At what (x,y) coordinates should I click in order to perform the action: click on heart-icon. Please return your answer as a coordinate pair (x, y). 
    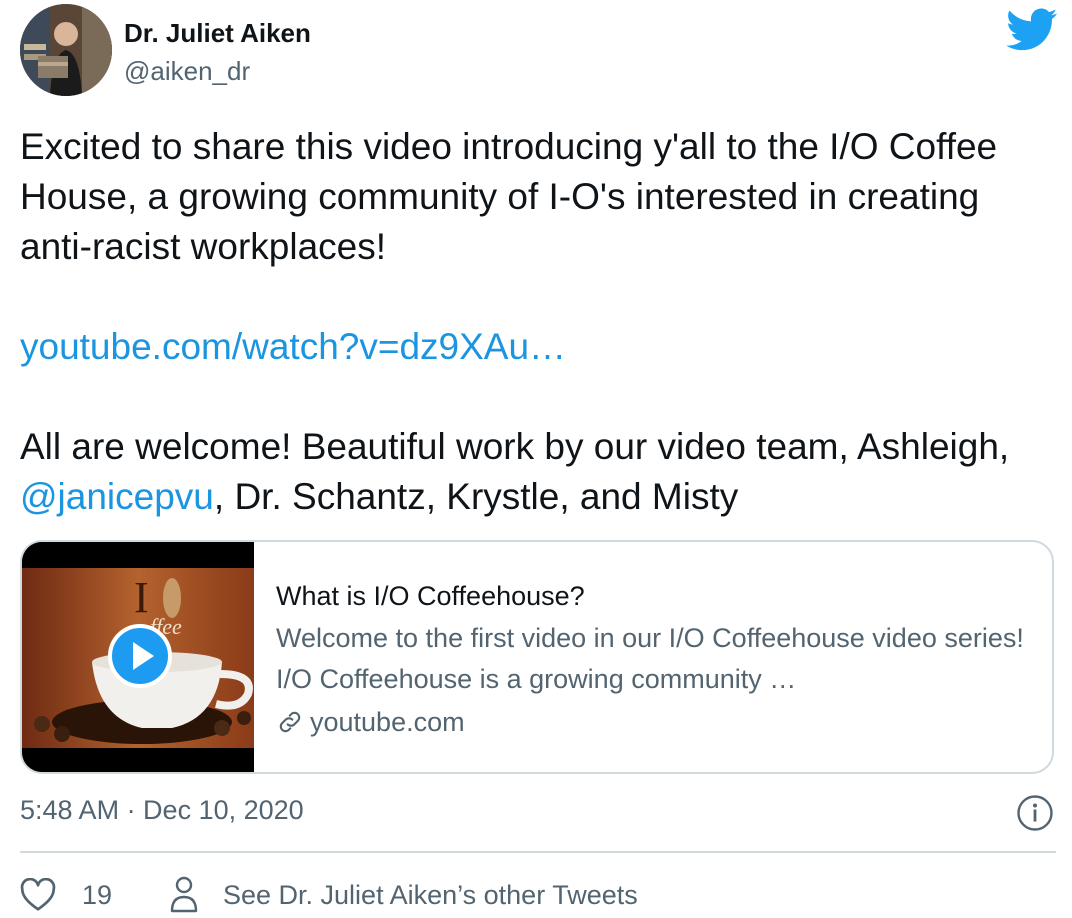
    Looking at the image, I should click on (38, 895).